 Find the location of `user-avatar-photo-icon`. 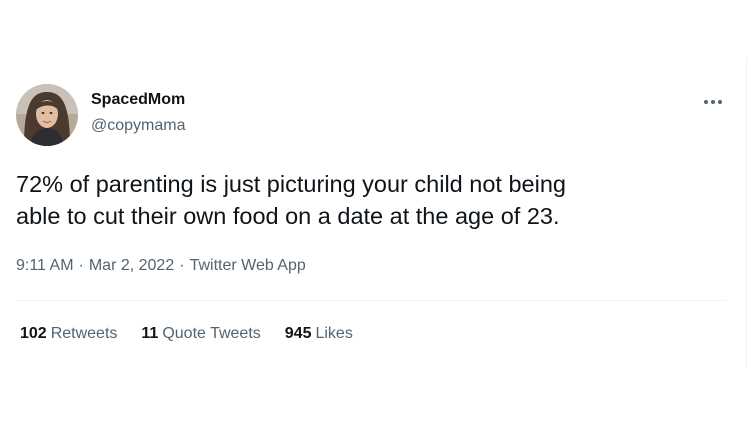

user-avatar-photo-icon is located at coordinates (47, 115).